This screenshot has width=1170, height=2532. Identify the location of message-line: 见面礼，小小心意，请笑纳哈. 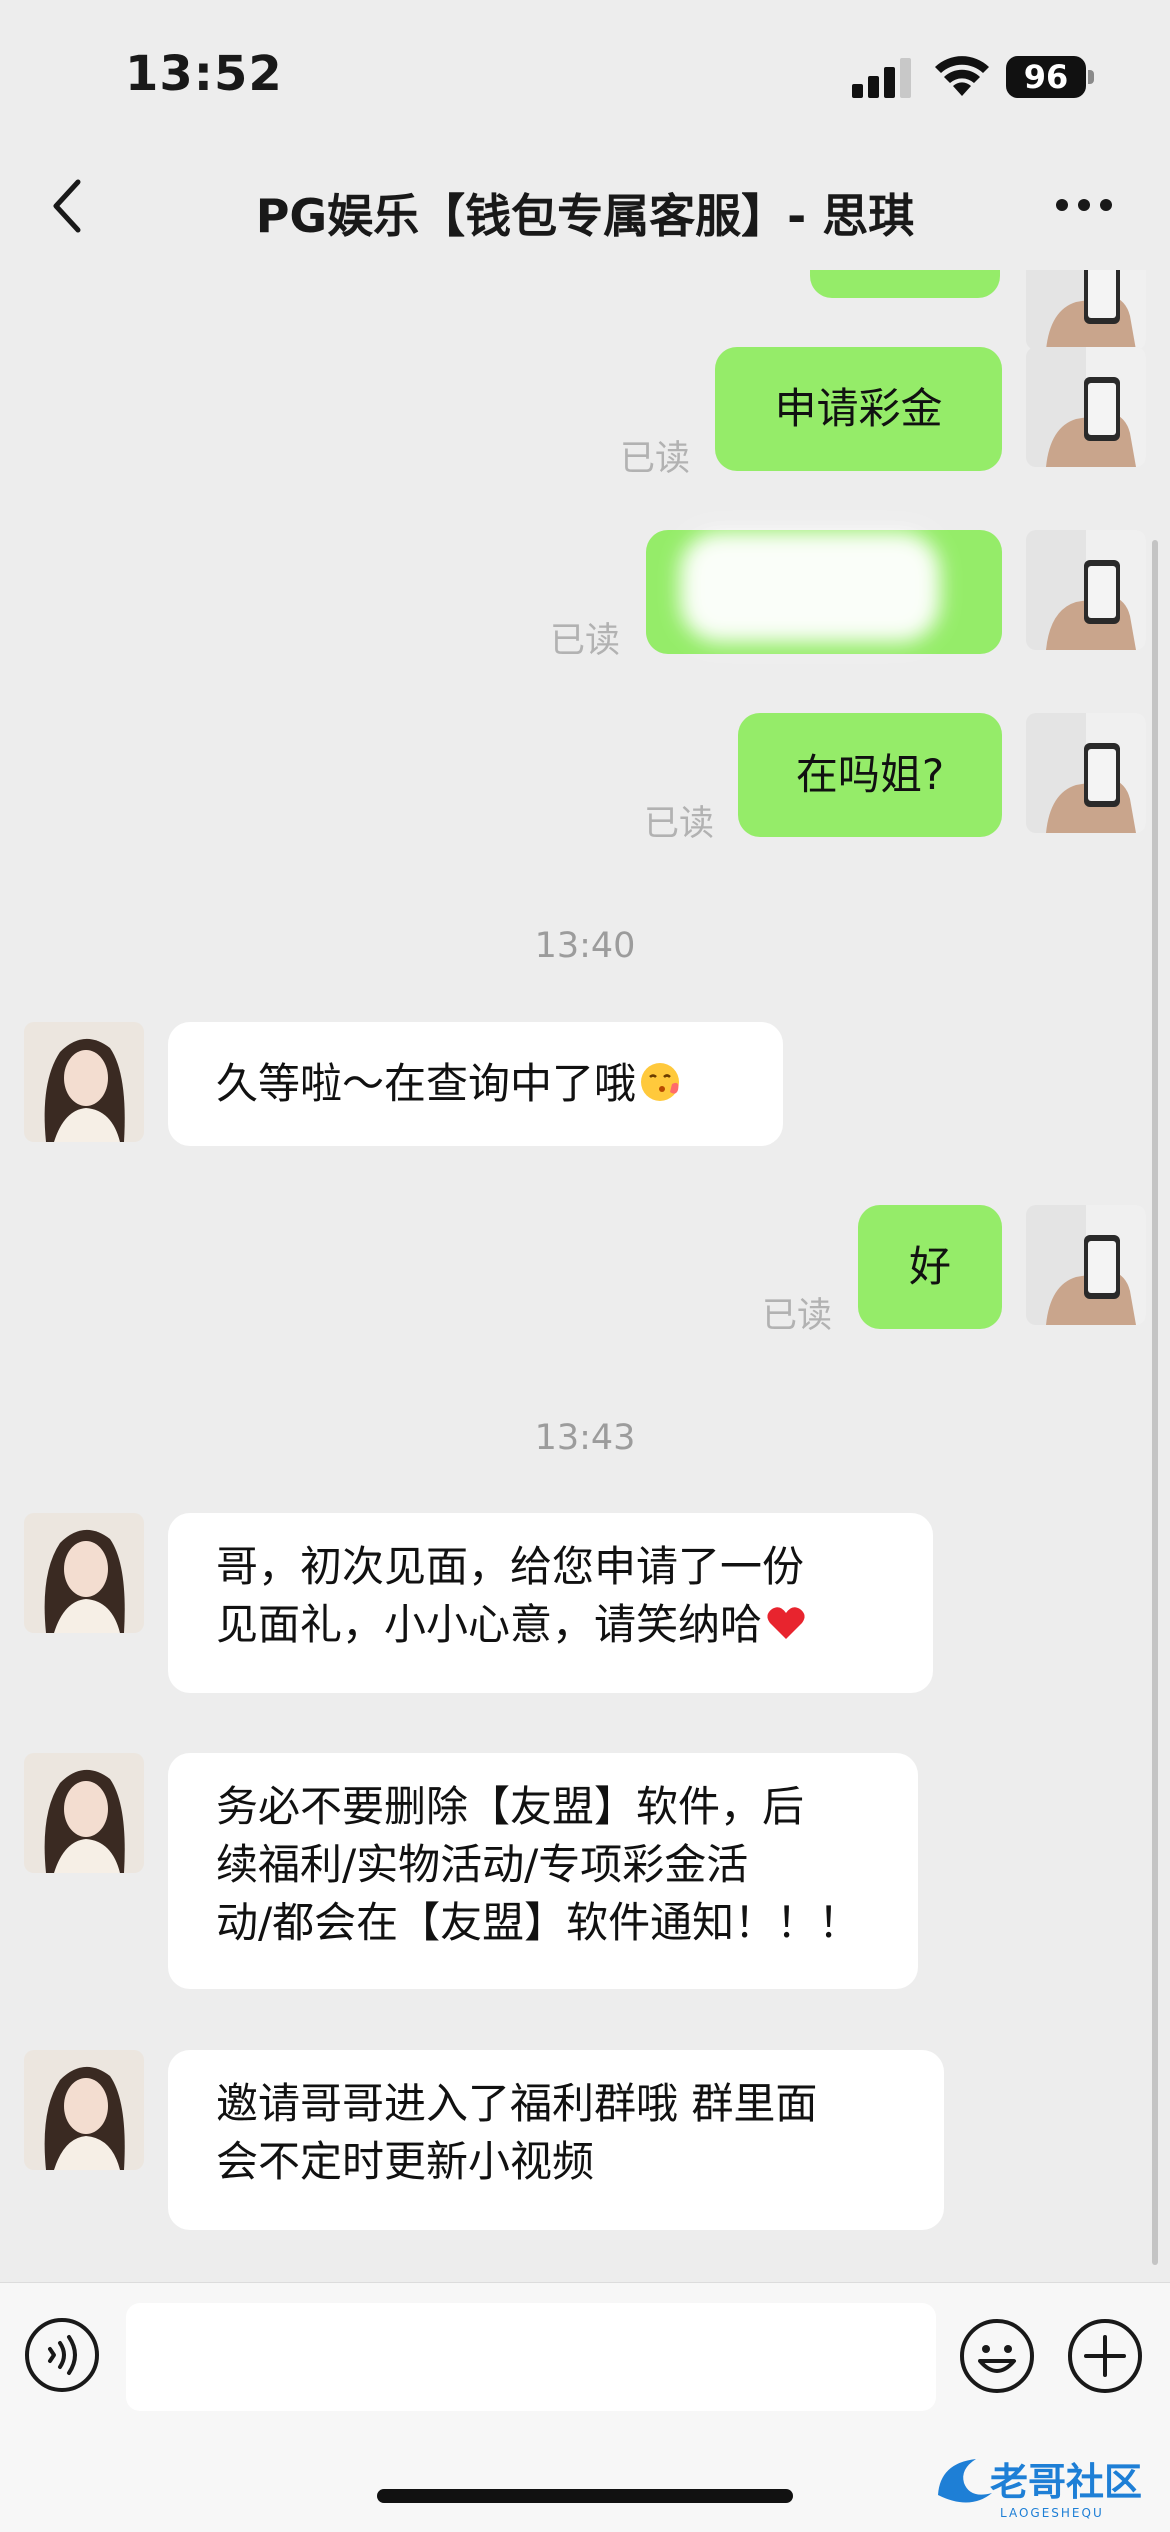
(489, 1624).